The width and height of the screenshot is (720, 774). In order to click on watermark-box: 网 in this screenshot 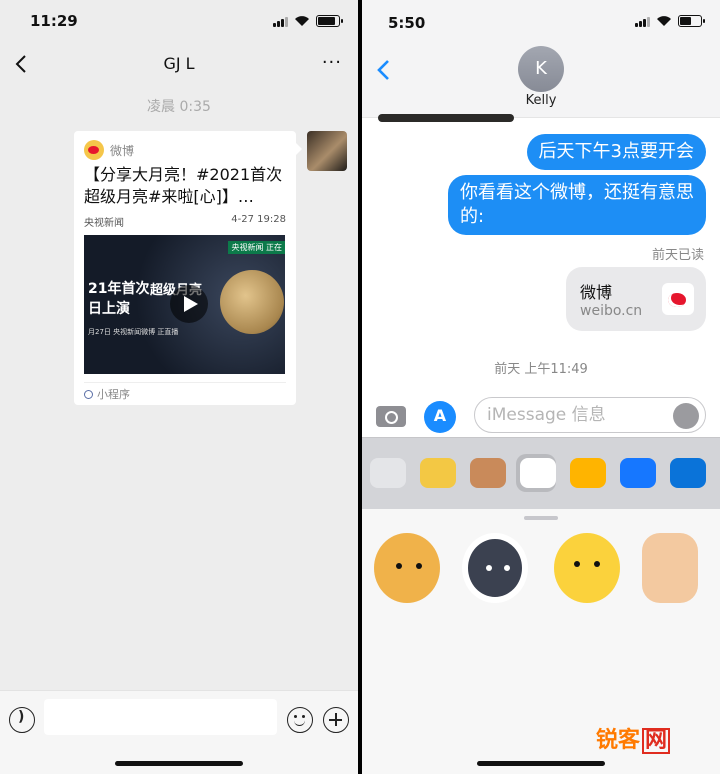, I will do `click(655, 741)`.